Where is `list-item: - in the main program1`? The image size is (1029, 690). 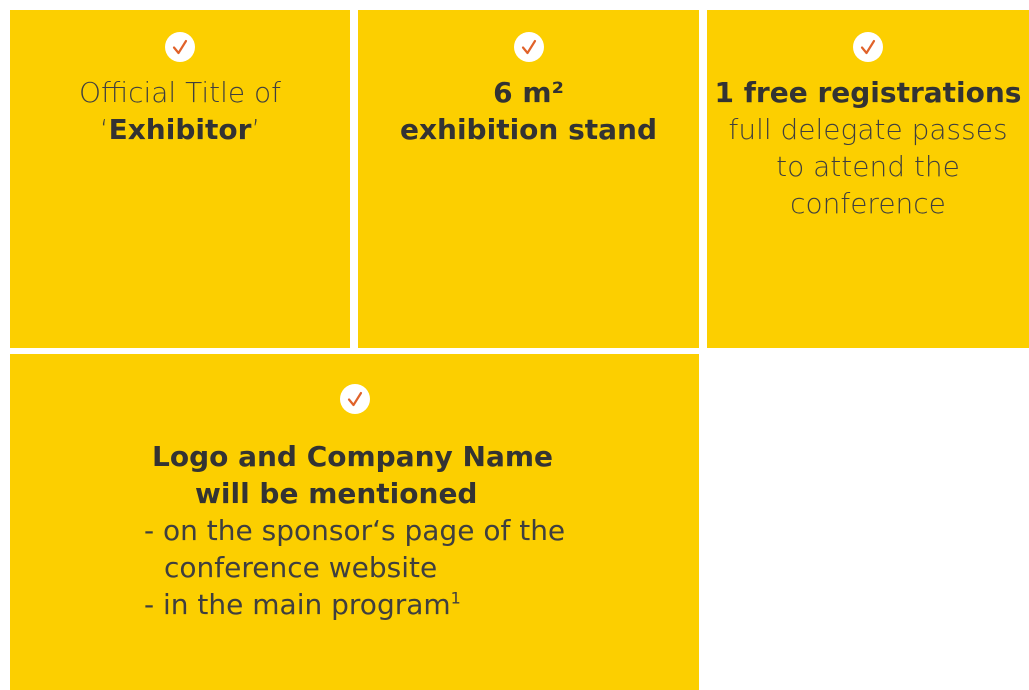
list-item: - in the main program1 is located at coordinates (354, 604).